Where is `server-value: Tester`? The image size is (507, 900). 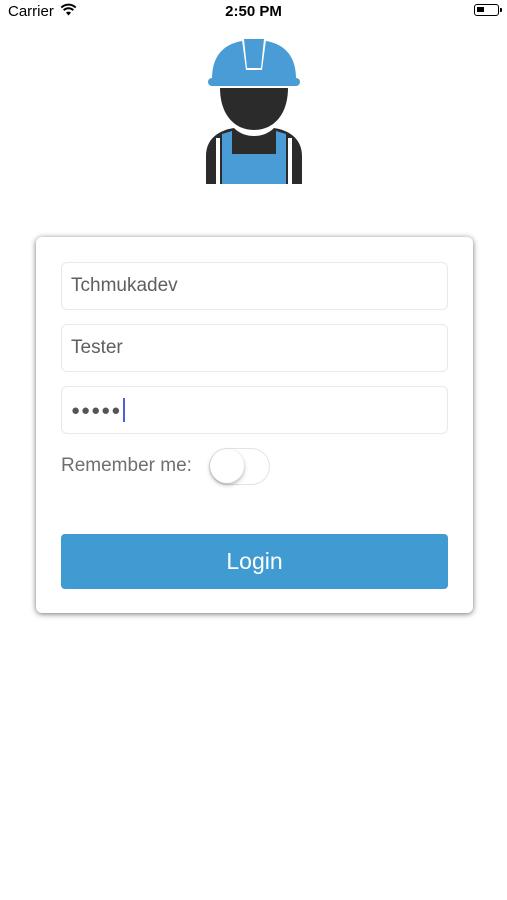
server-value: Tester is located at coordinates (97, 347).